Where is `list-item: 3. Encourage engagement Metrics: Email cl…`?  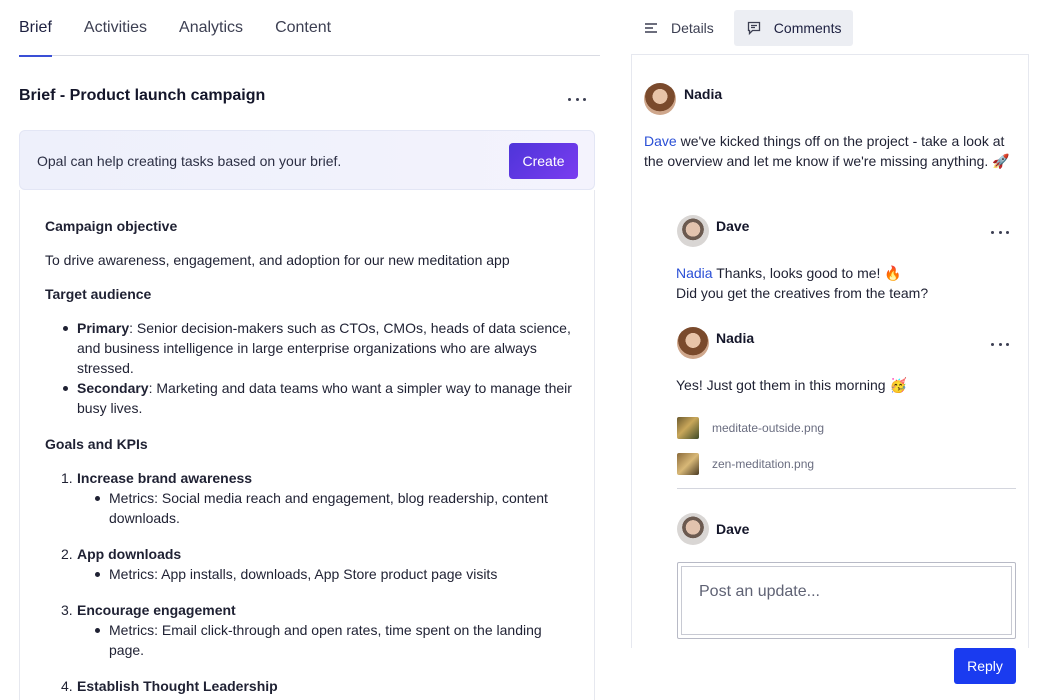
list-item: 3. Encourage engagement Metrics: Email cl… is located at coordinates (310, 630).